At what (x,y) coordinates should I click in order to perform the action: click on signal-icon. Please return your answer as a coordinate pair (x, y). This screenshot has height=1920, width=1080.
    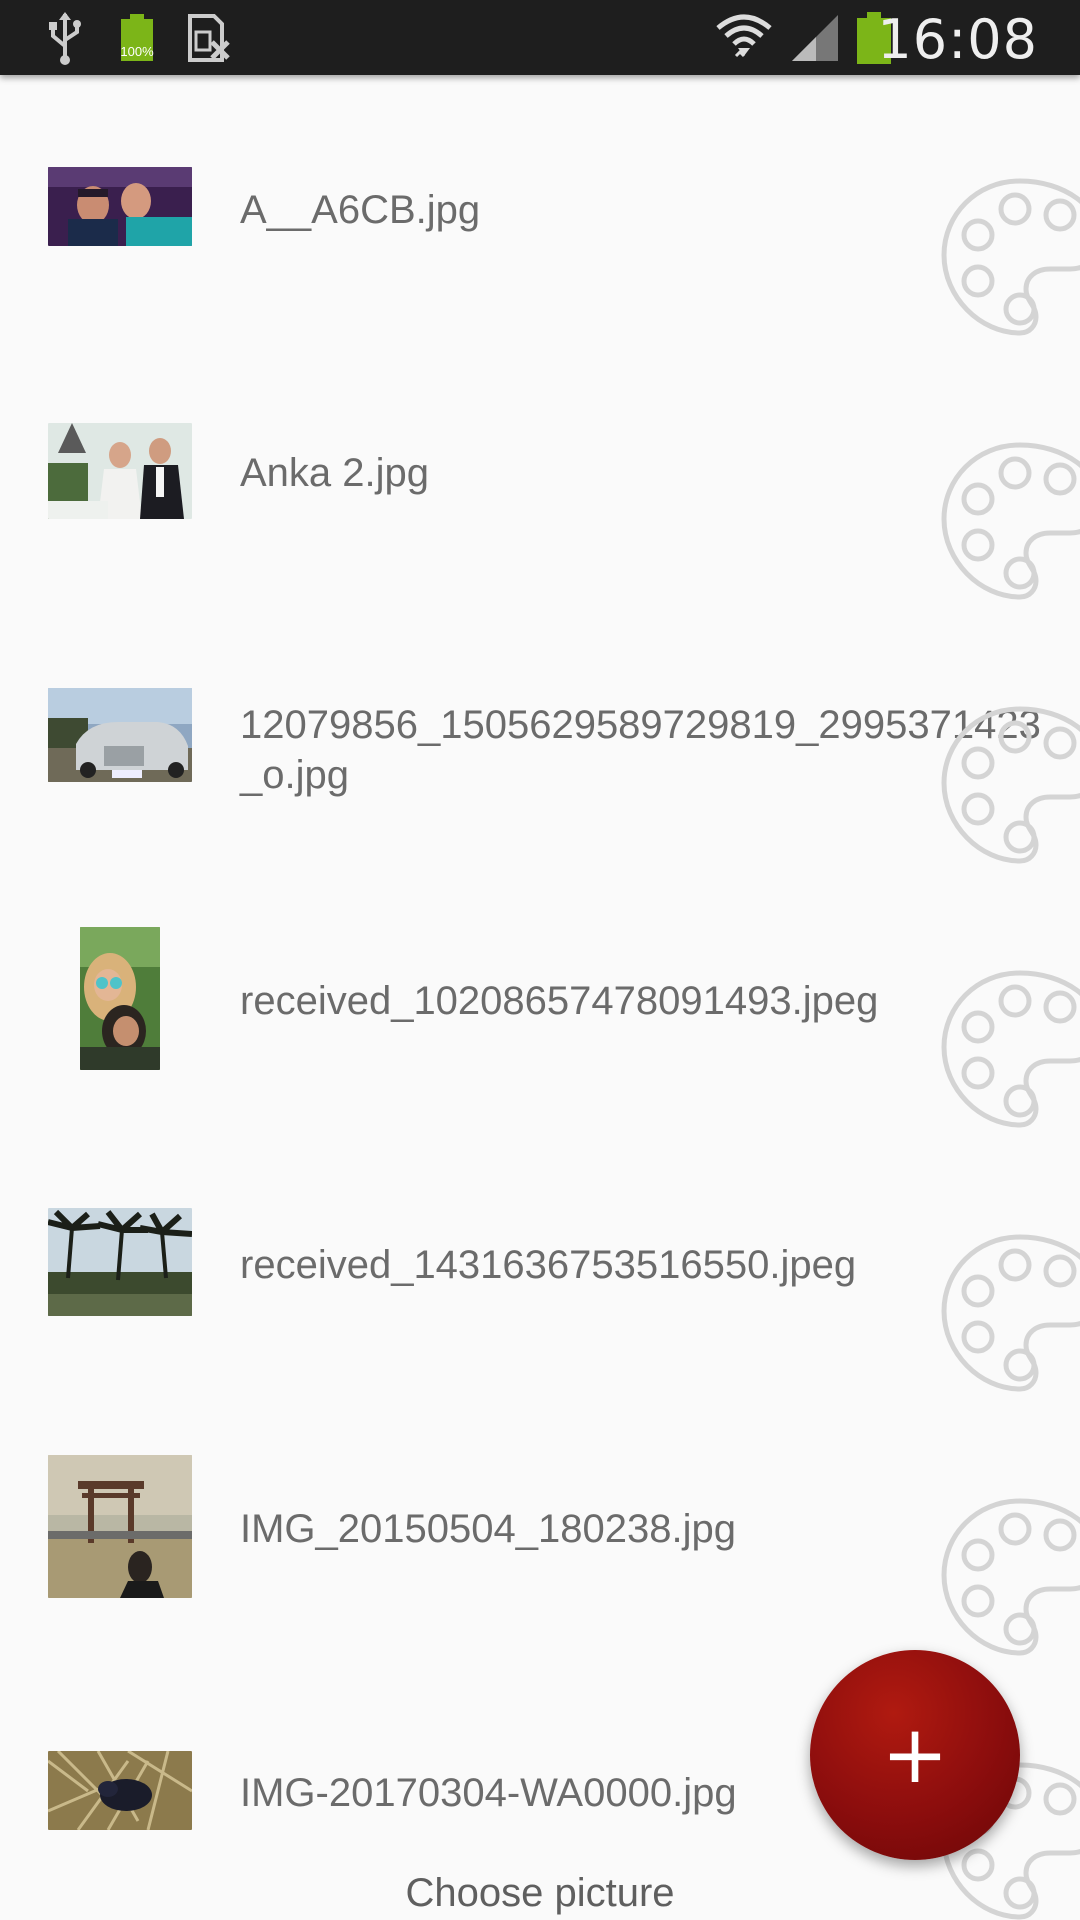
    Looking at the image, I should click on (815, 37).